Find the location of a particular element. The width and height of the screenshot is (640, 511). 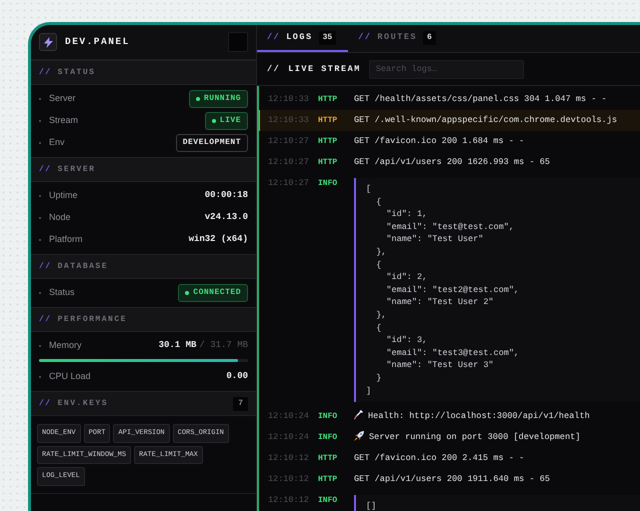

status-badge: DEVELOPMENT is located at coordinates (212, 143).